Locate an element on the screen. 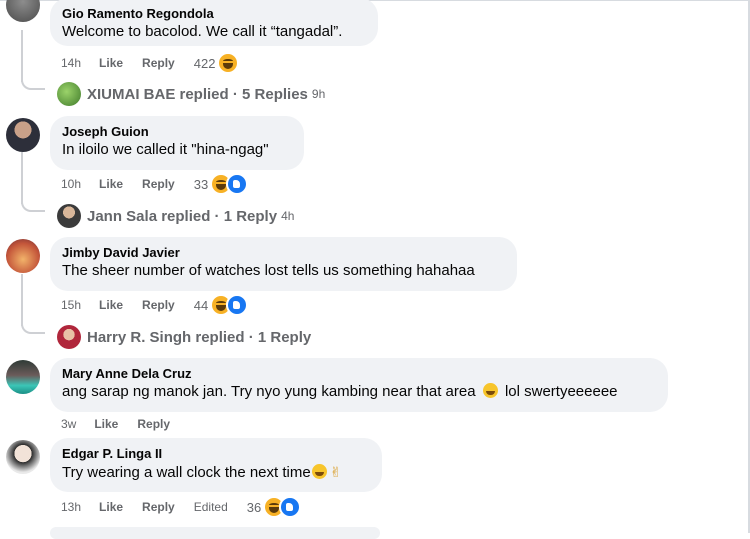  comment-text-part: Try wearing a wall clock the next time is located at coordinates (186, 472).